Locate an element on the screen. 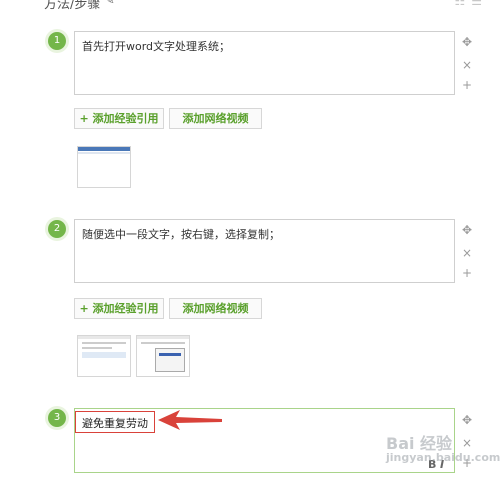  step-number-3: 3 is located at coordinates (57, 418).